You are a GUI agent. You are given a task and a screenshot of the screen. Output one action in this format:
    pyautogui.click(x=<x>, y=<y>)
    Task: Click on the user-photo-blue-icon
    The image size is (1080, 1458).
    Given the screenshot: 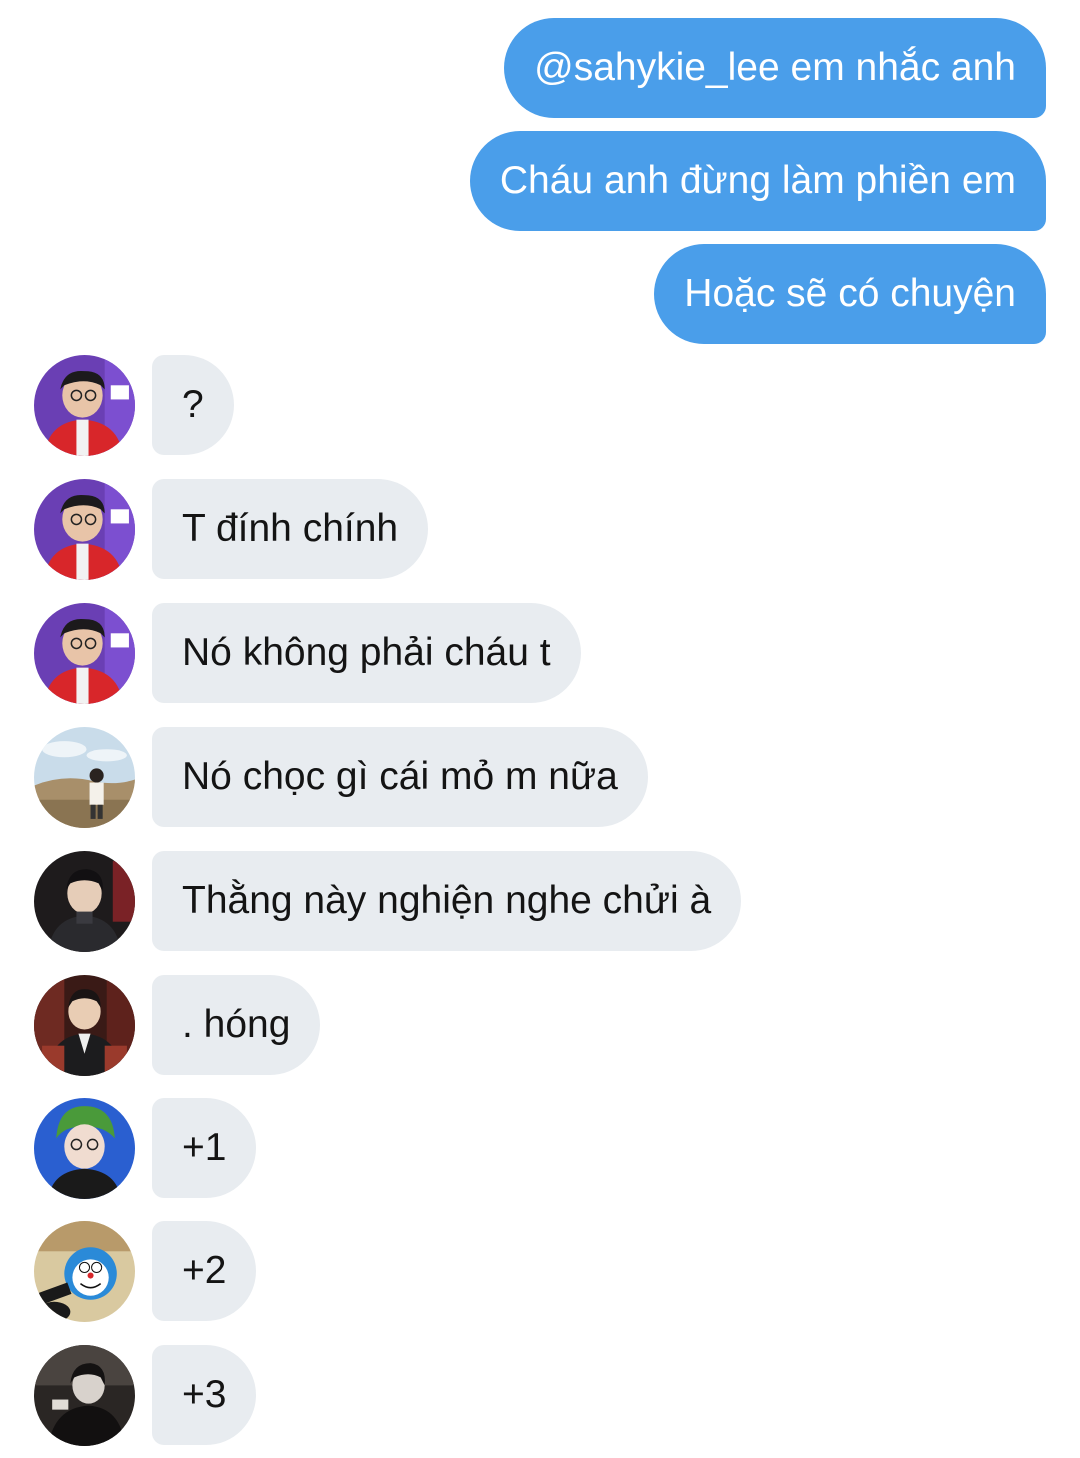 What is the action you would take?
    pyautogui.click(x=84, y=1148)
    